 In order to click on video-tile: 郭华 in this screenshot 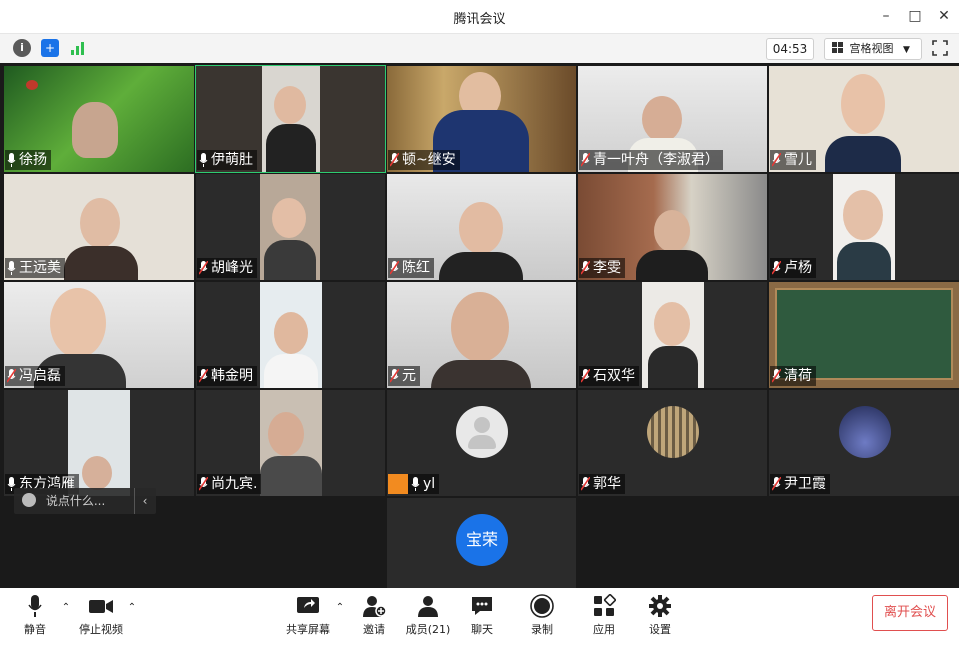, I will do `click(672, 443)`.